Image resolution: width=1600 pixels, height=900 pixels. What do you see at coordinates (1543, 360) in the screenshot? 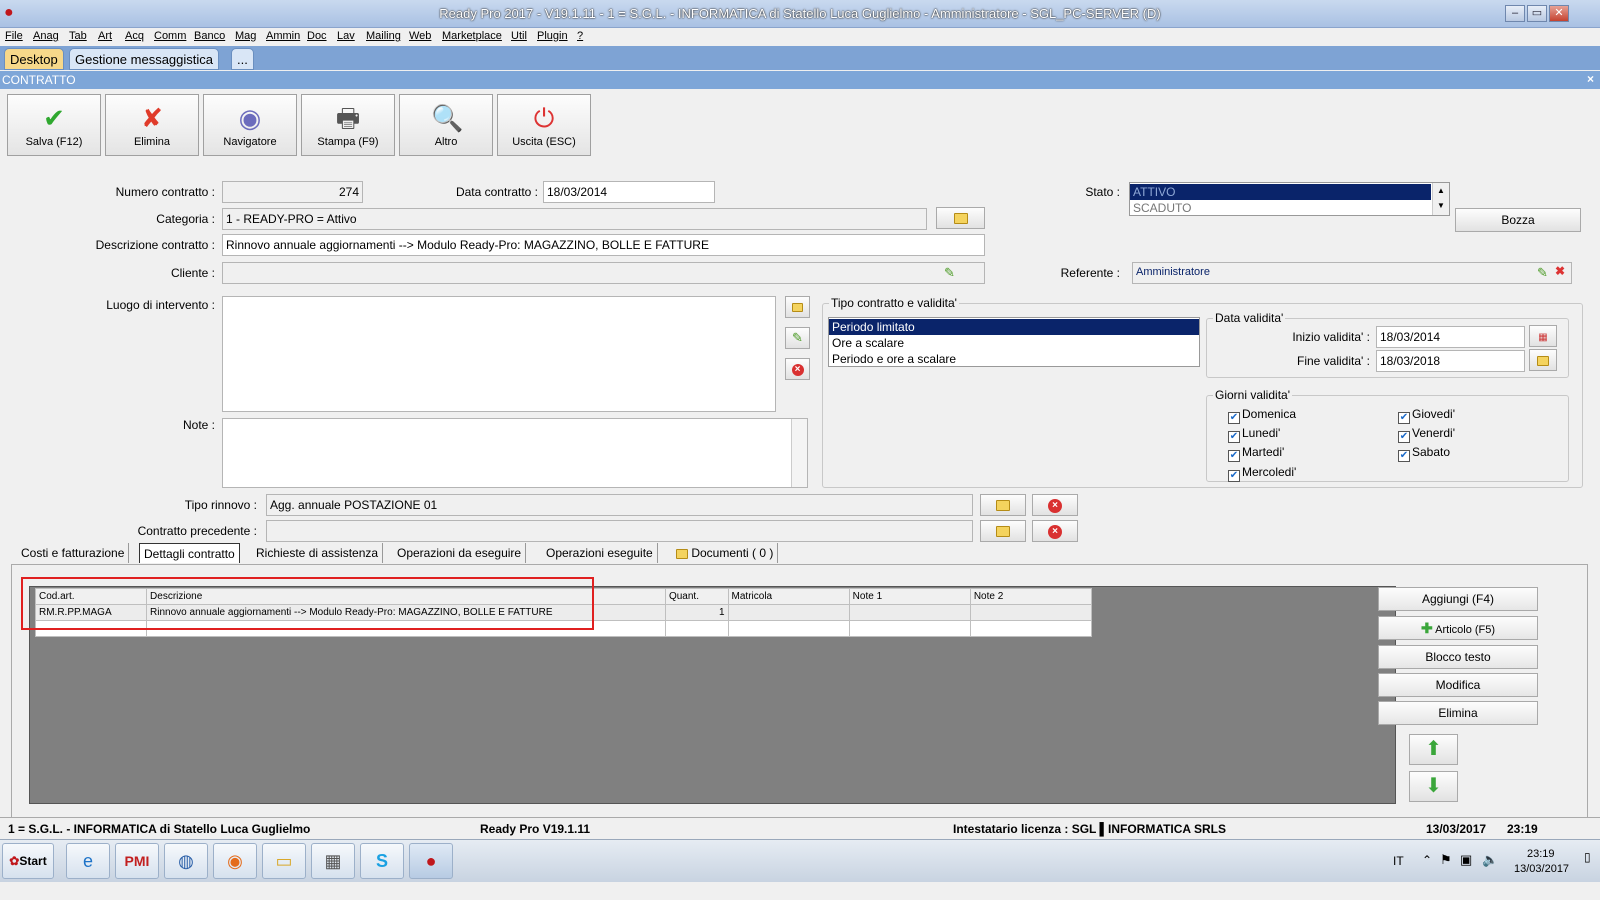
I see `fine-browse-button` at bounding box center [1543, 360].